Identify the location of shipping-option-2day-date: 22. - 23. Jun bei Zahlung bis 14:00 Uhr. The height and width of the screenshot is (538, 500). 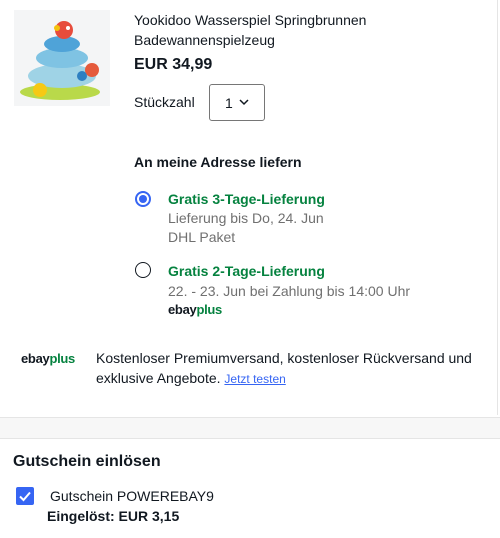
(289, 291).